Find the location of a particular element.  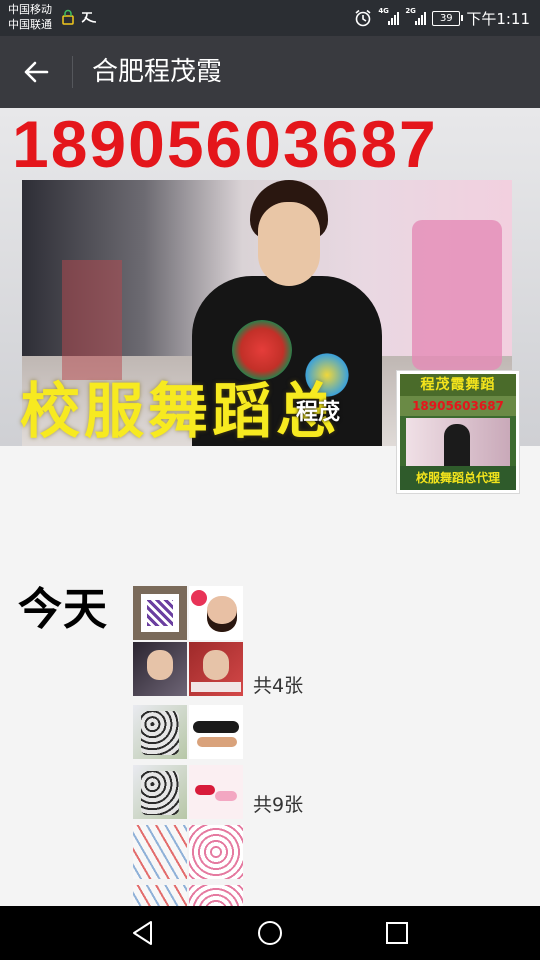

thumbnail-printed-fabric is located at coordinates (160, 852).